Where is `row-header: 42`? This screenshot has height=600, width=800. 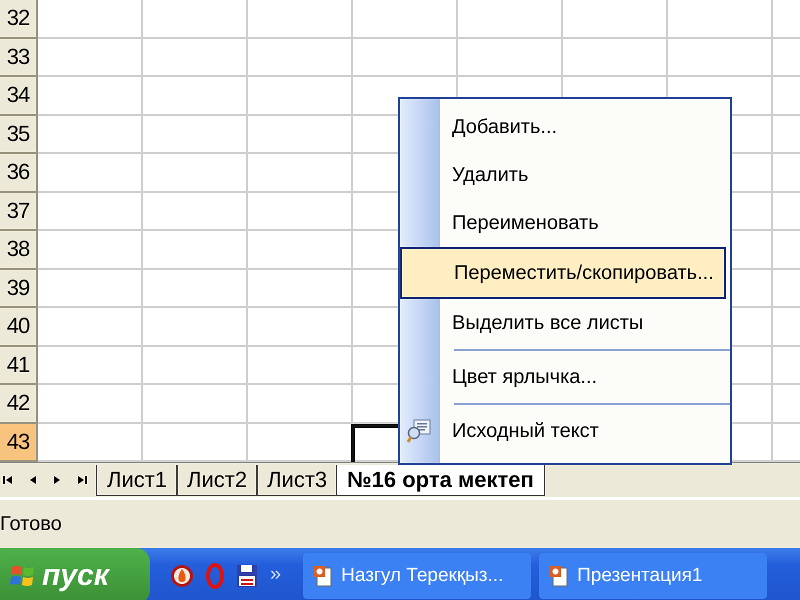 row-header: 42 is located at coordinates (19, 404).